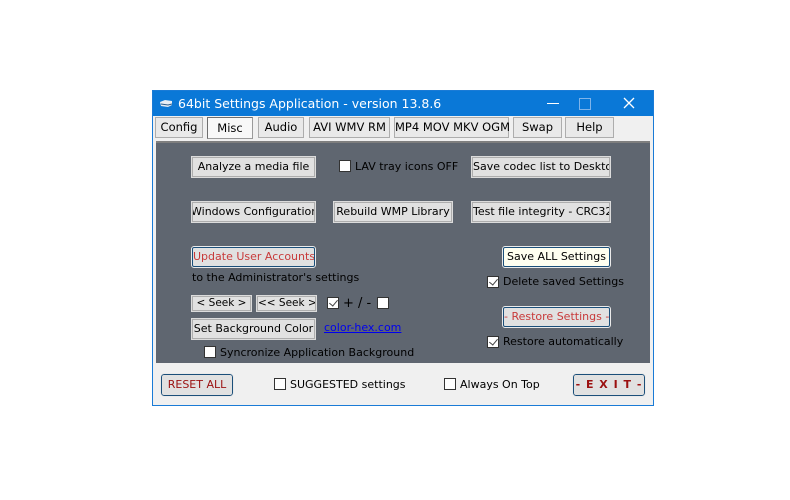 The height and width of the screenshot is (500, 790). What do you see at coordinates (589, 127) in the screenshot?
I see `tab-help: Help` at bounding box center [589, 127].